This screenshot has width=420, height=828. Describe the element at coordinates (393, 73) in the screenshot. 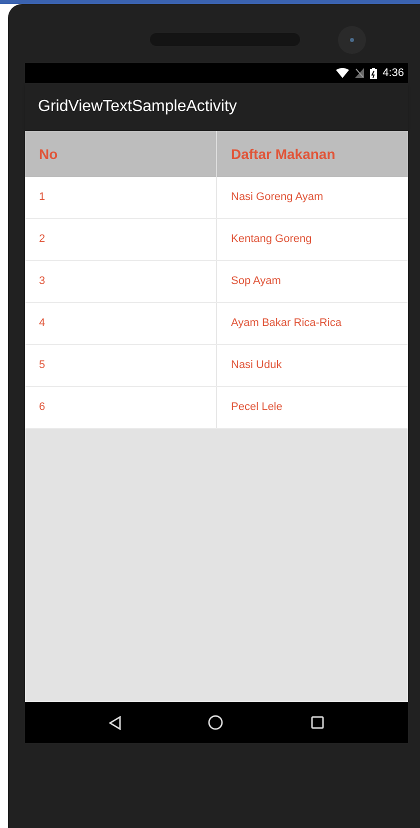

I see `status-time: 4:36` at that location.